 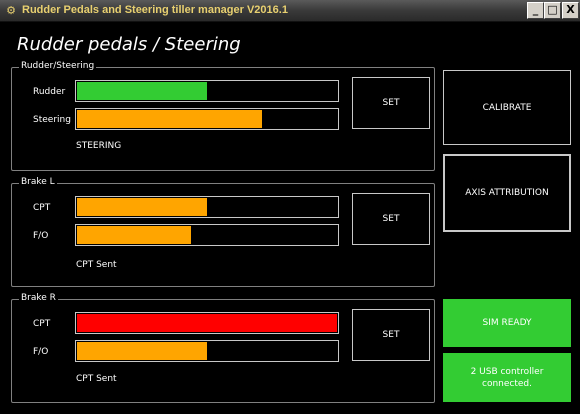 I want to click on brake-l-fo-bar, so click(x=207, y=235).